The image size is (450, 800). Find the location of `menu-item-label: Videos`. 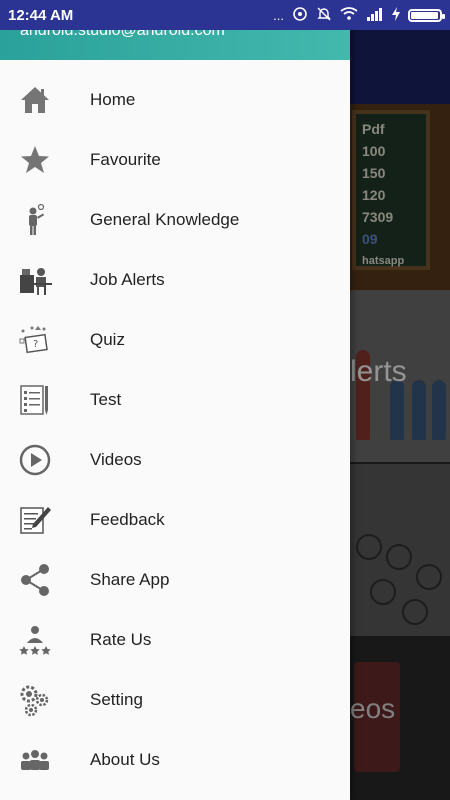

menu-item-label: Videos is located at coordinates (116, 459).